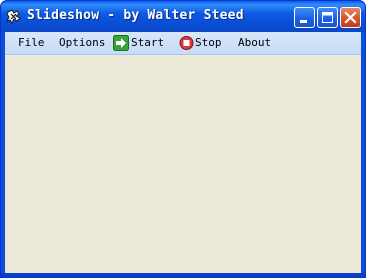 This screenshot has width=366, height=278. Describe the element at coordinates (82, 43) in the screenshot. I see `menu-options: Options` at that location.